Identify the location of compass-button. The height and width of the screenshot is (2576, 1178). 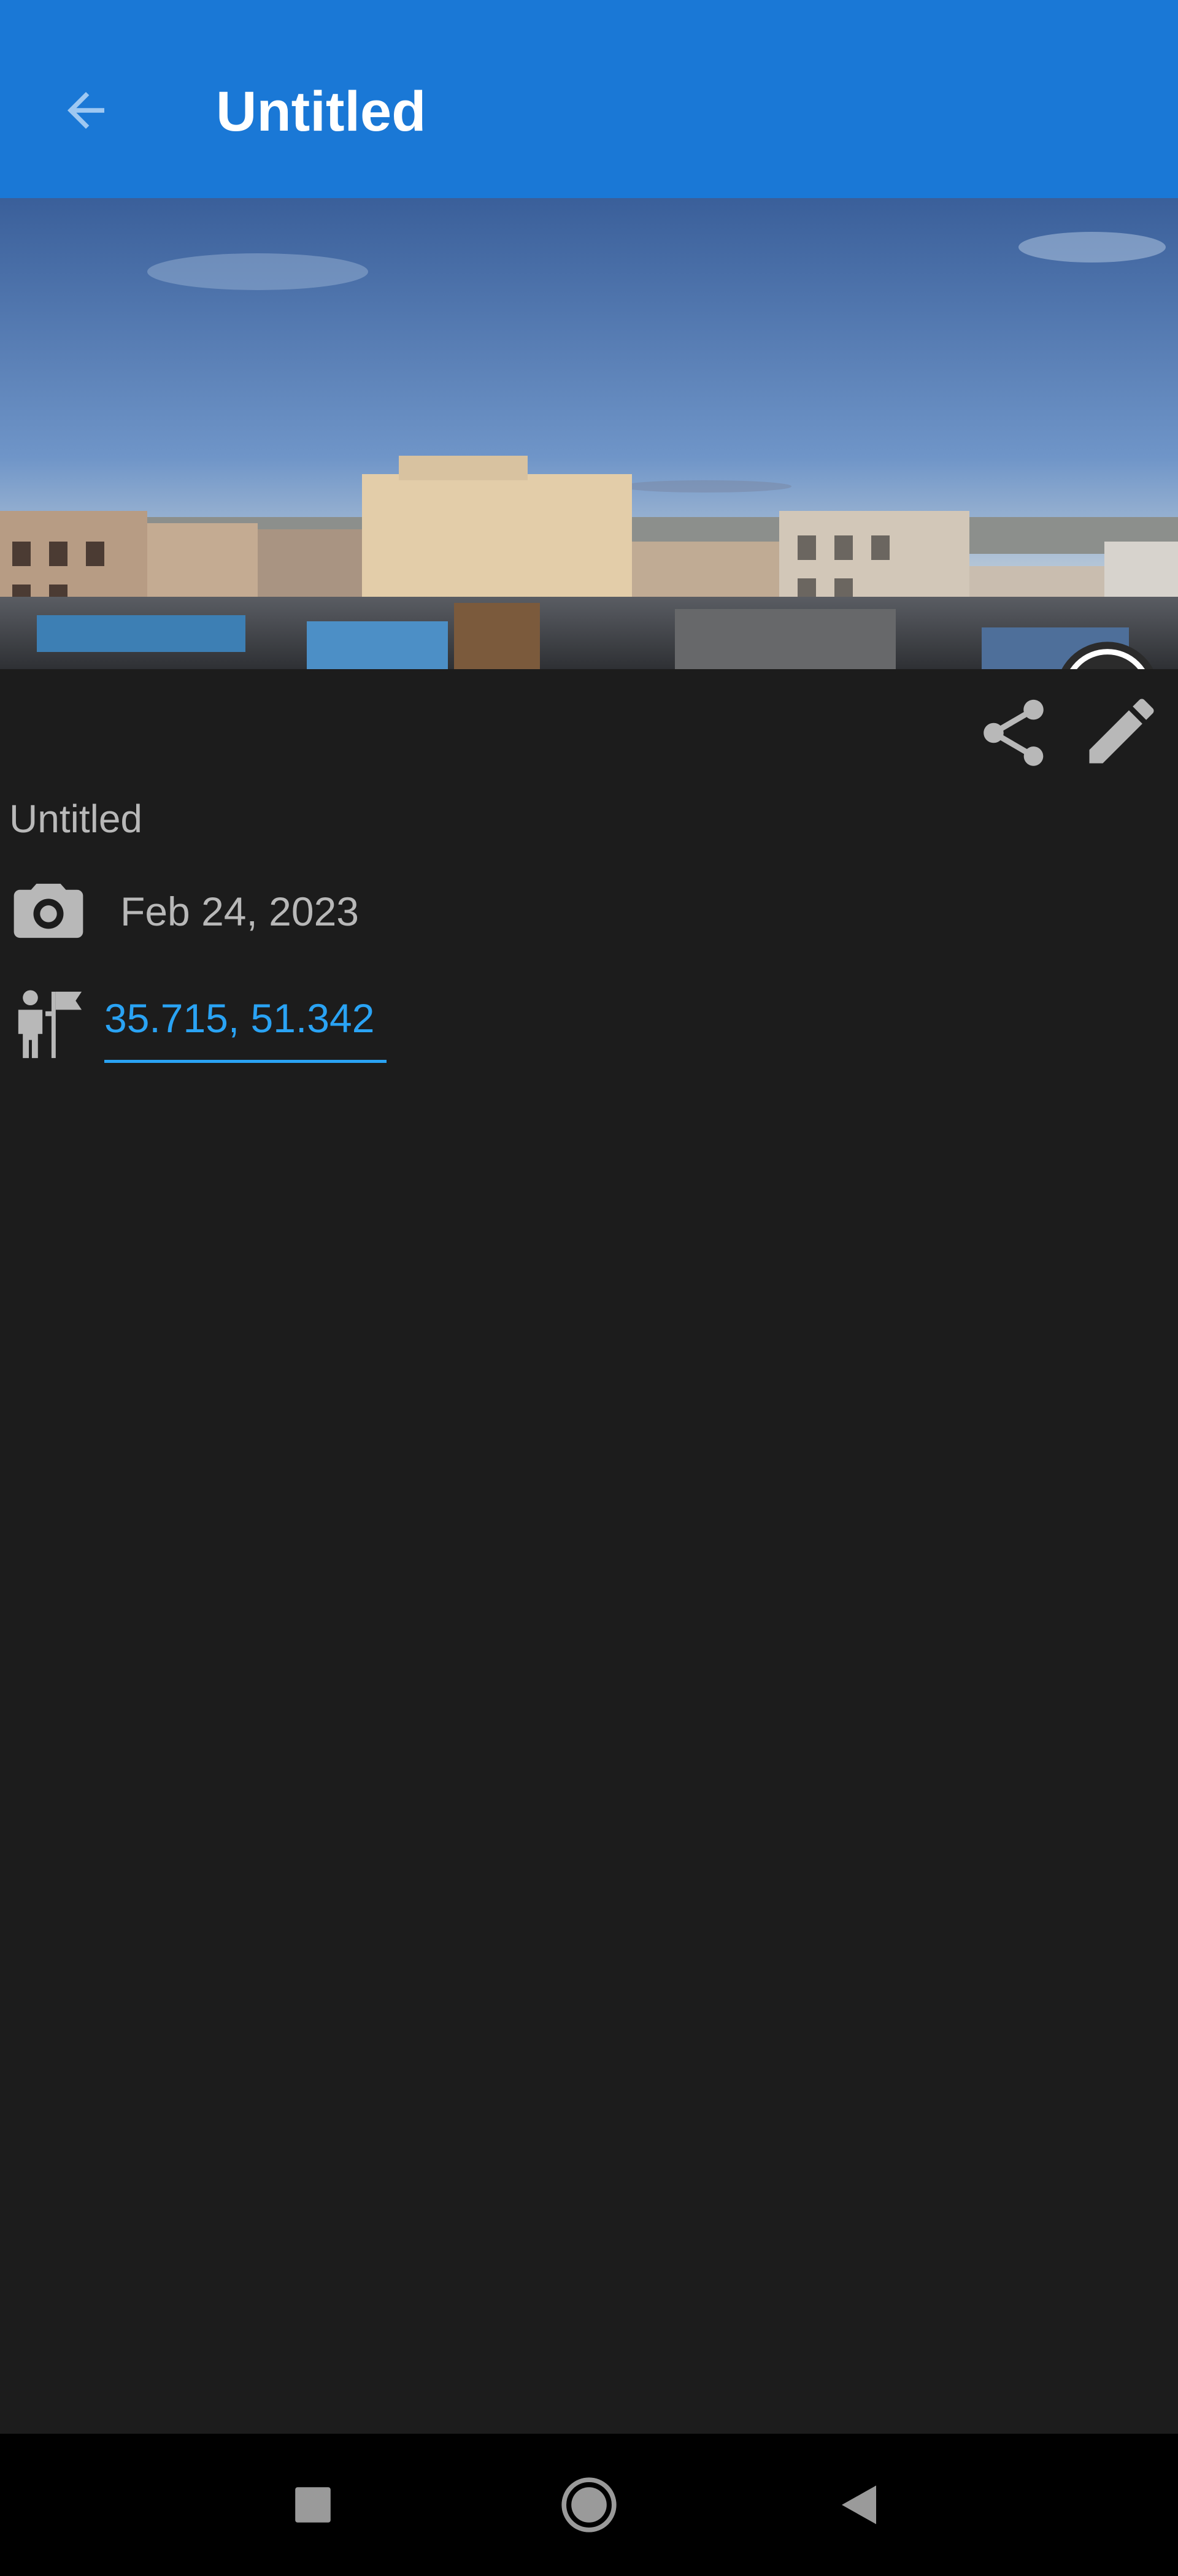
(1107, 653).